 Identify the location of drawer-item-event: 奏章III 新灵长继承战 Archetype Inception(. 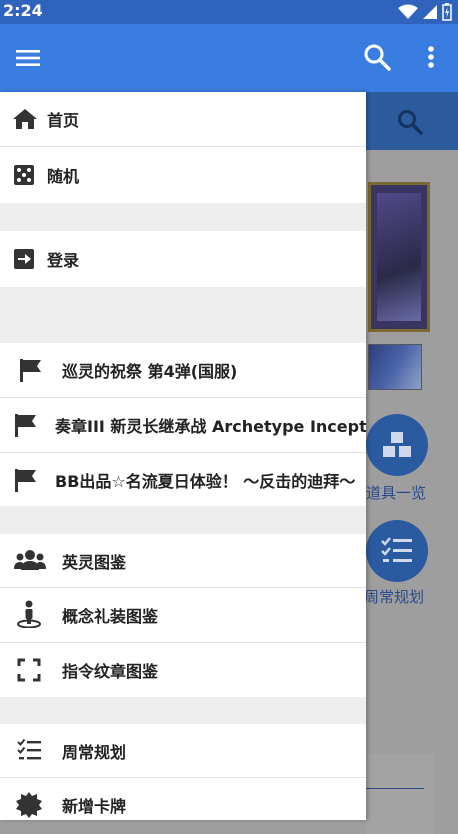
(183, 425).